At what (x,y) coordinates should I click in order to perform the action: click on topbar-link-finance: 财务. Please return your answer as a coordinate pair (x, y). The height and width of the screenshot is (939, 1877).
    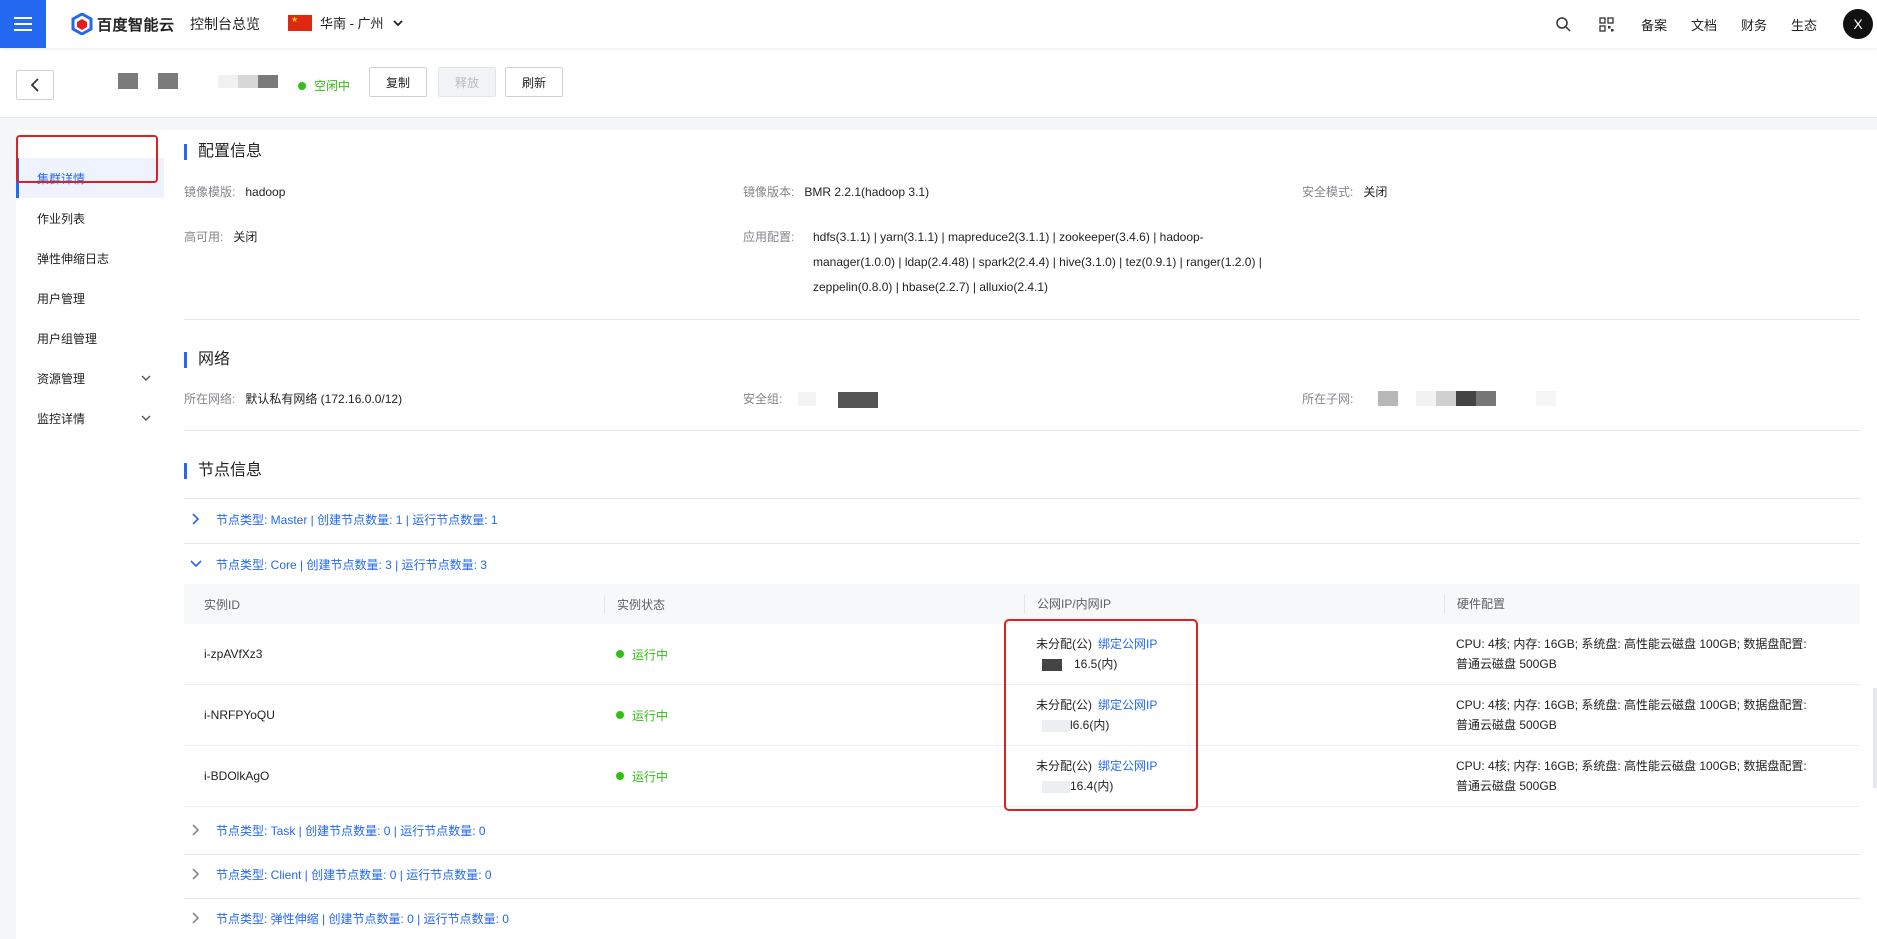
    Looking at the image, I should click on (1754, 24).